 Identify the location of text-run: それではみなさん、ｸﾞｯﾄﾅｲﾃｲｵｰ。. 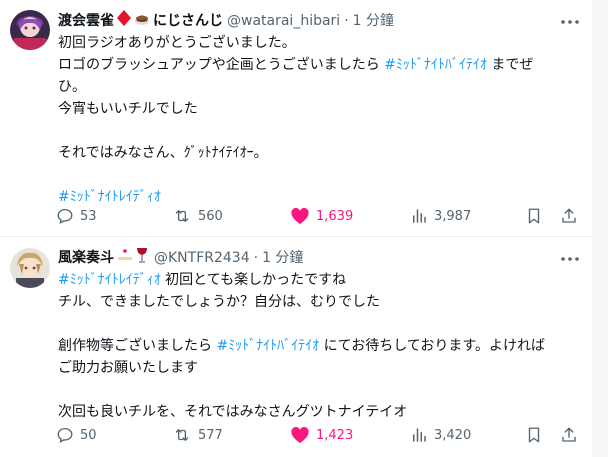
(163, 153).